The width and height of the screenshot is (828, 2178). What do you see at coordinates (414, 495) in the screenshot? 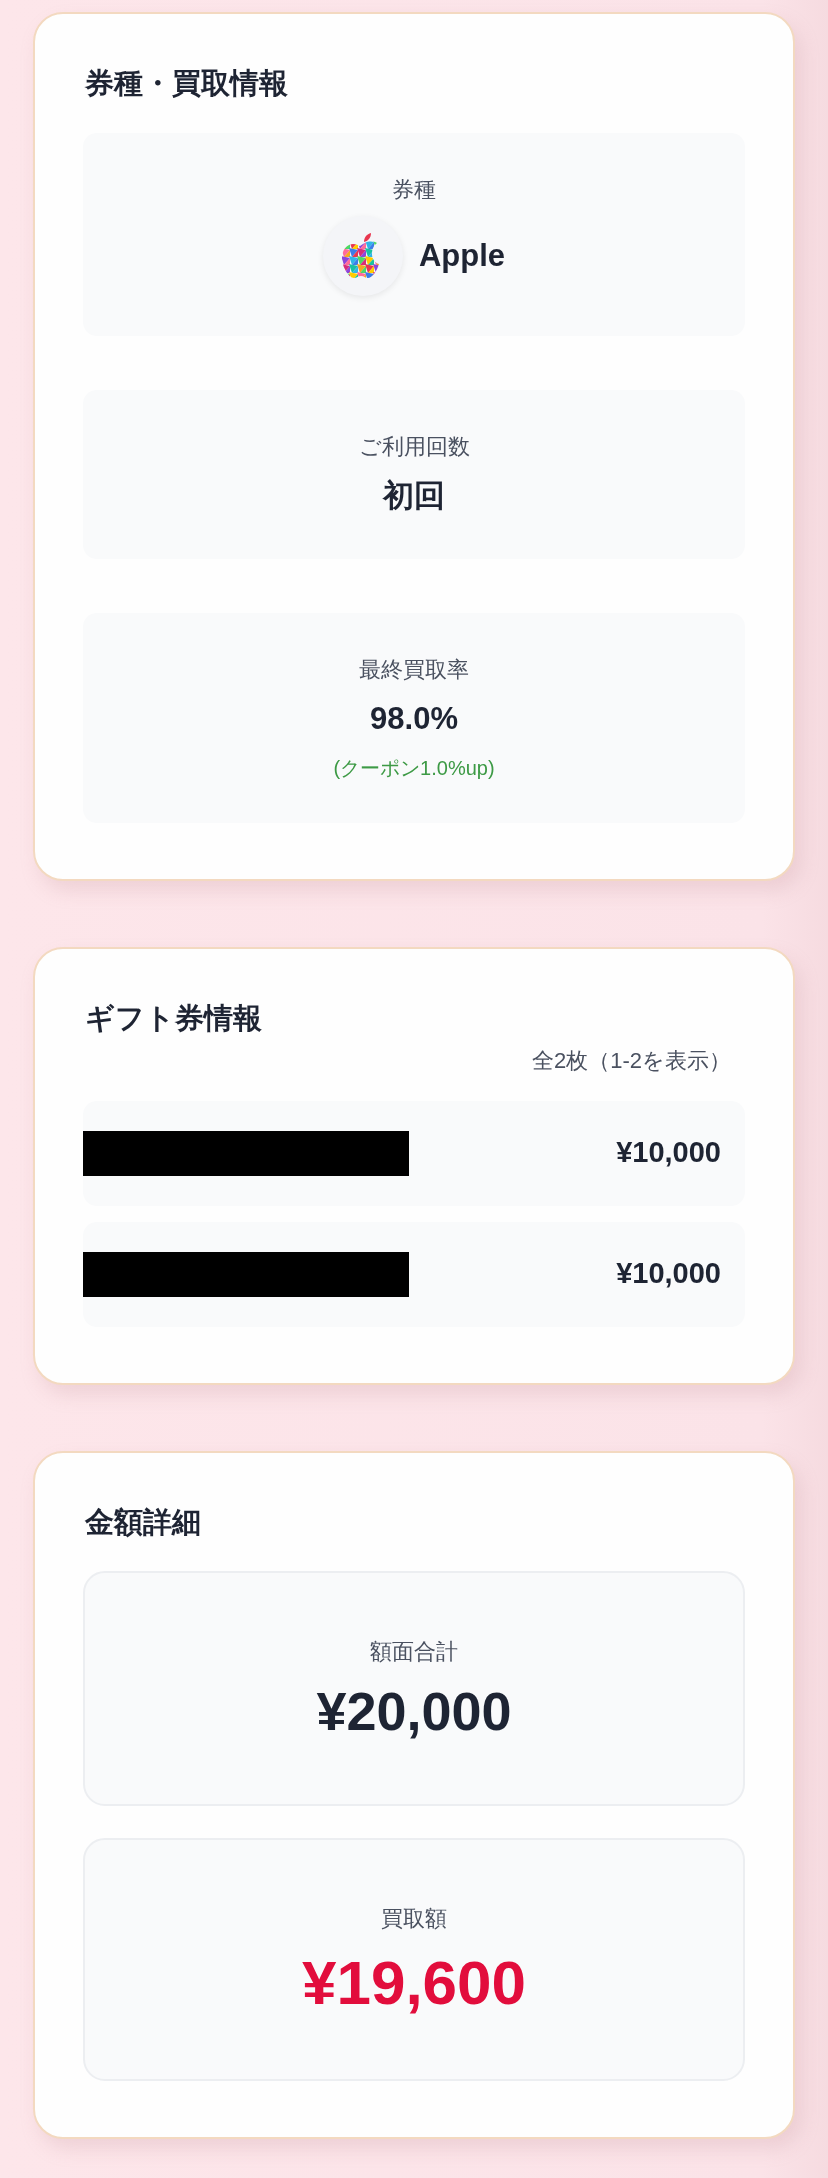
I see `field-value: 初回` at bounding box center [414, 495].